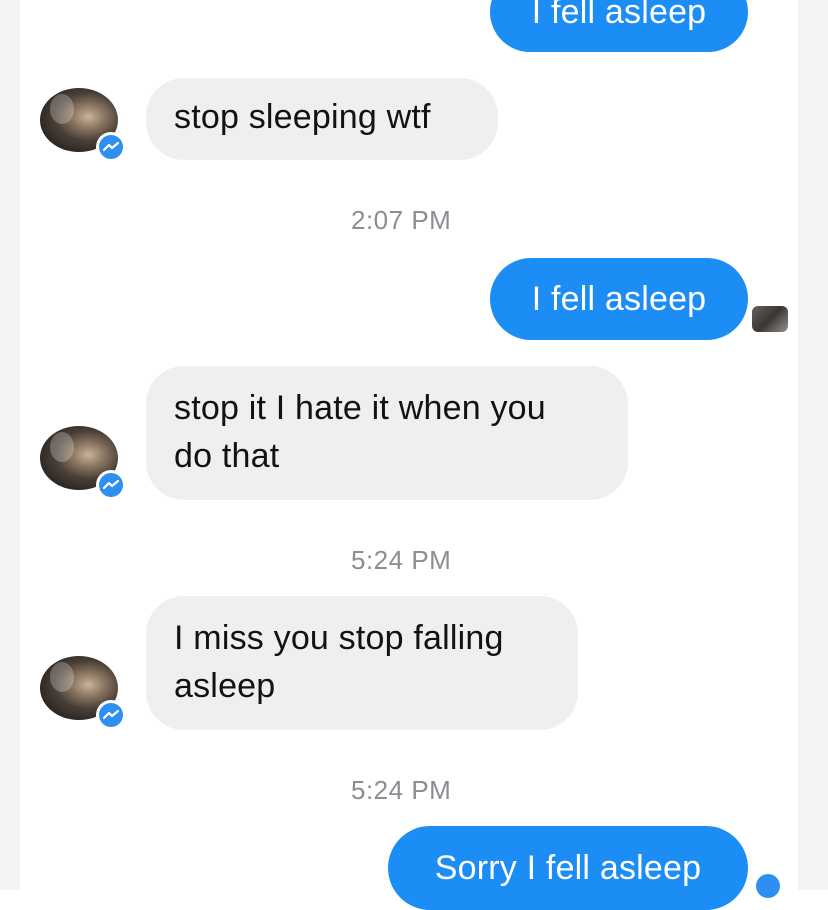 This screenshot has height=910, width=828. Describe the element at coordinates (227, 456) in the screenshot. I see `message-text-line: do that` at that location.